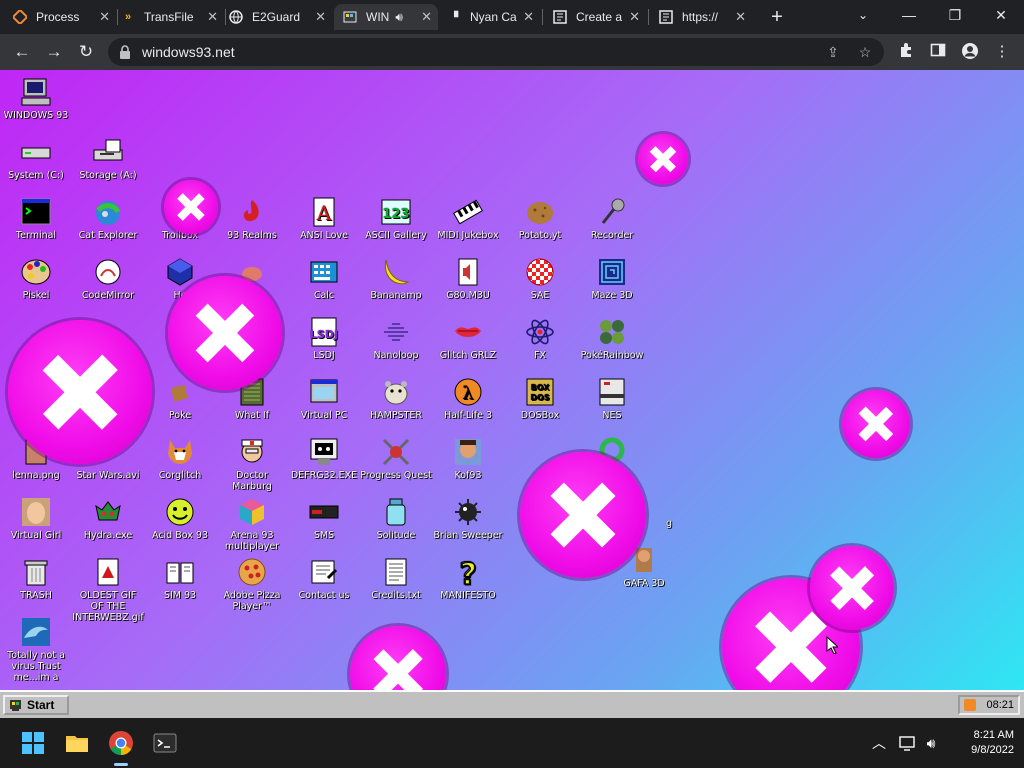 Image resolution: width=1024 pixels, height=768 pixels. What do you see at coordinates (612, 278) in the screenshot?
I see `desktop-icon-maze-3d: Maze 3D` at bounding box center [612, 278].